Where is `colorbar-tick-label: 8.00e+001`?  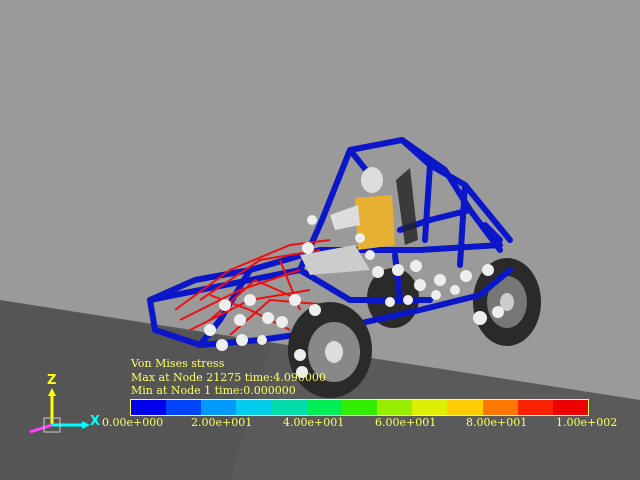
colorbar-tick-label: 8.00e+001 is located at coordinates (497, 422).